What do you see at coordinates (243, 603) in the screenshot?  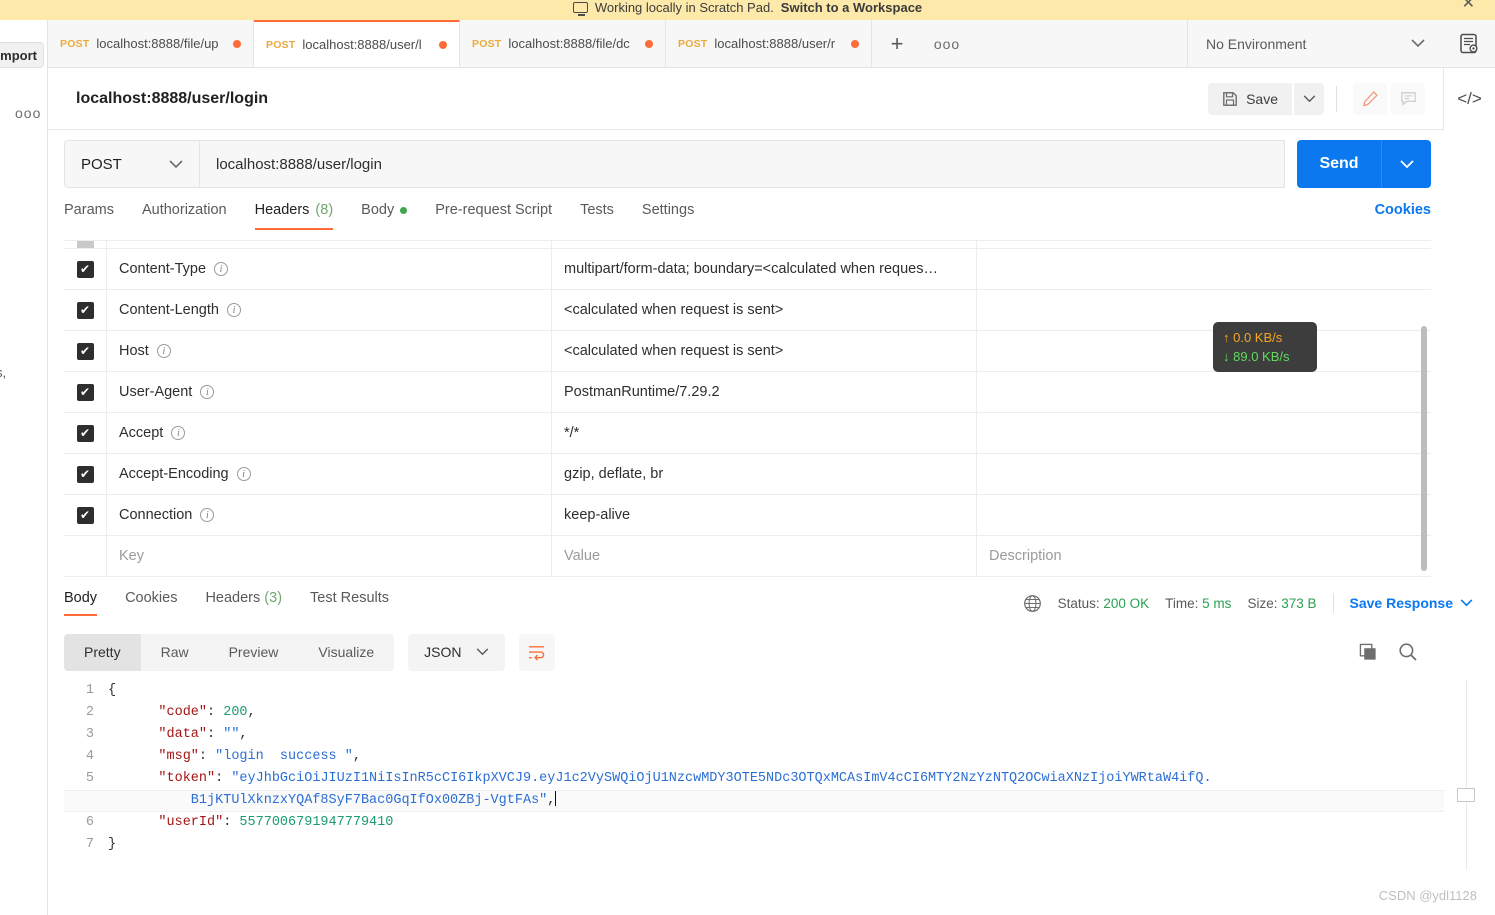 I see `response-tab-headers: Headers (3)` at bounding box center [243, 603].